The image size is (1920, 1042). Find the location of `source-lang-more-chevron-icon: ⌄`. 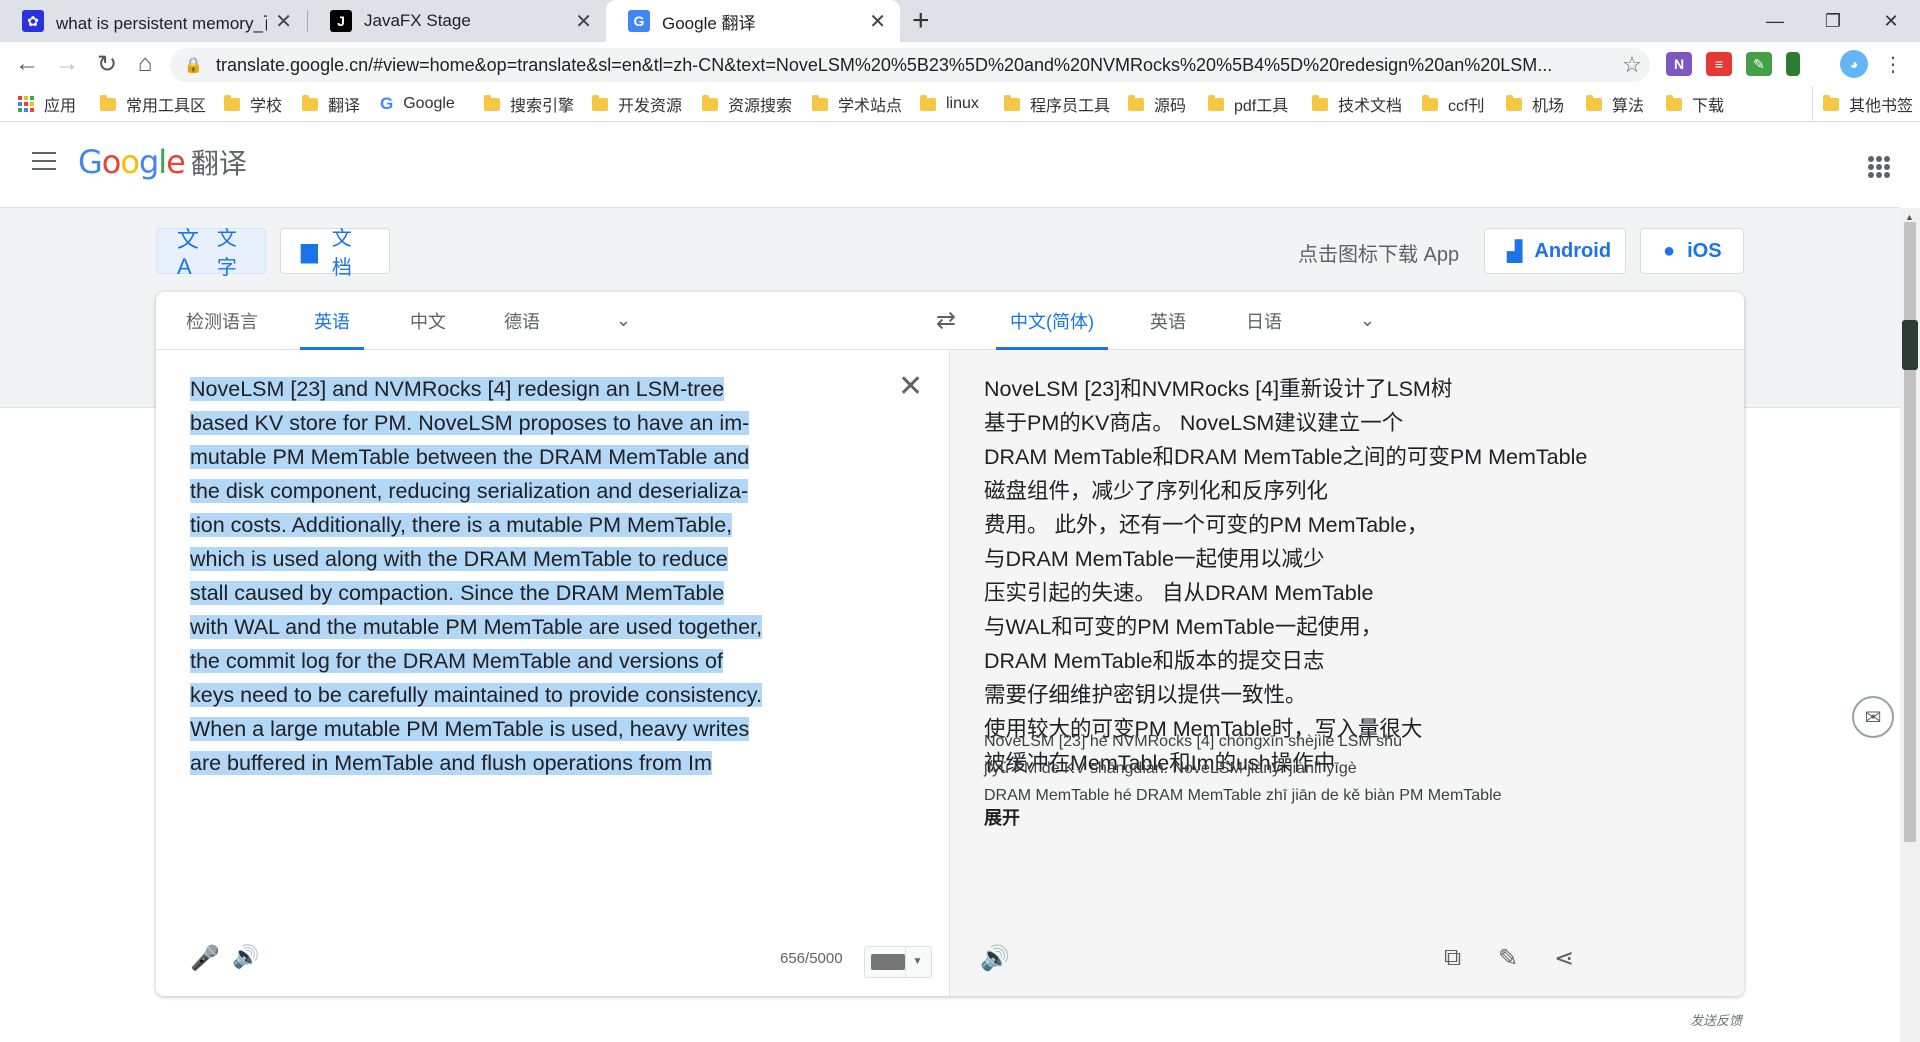

source-lang-more-chevron-icon: ⌄ is located at coordinates (626, 320).